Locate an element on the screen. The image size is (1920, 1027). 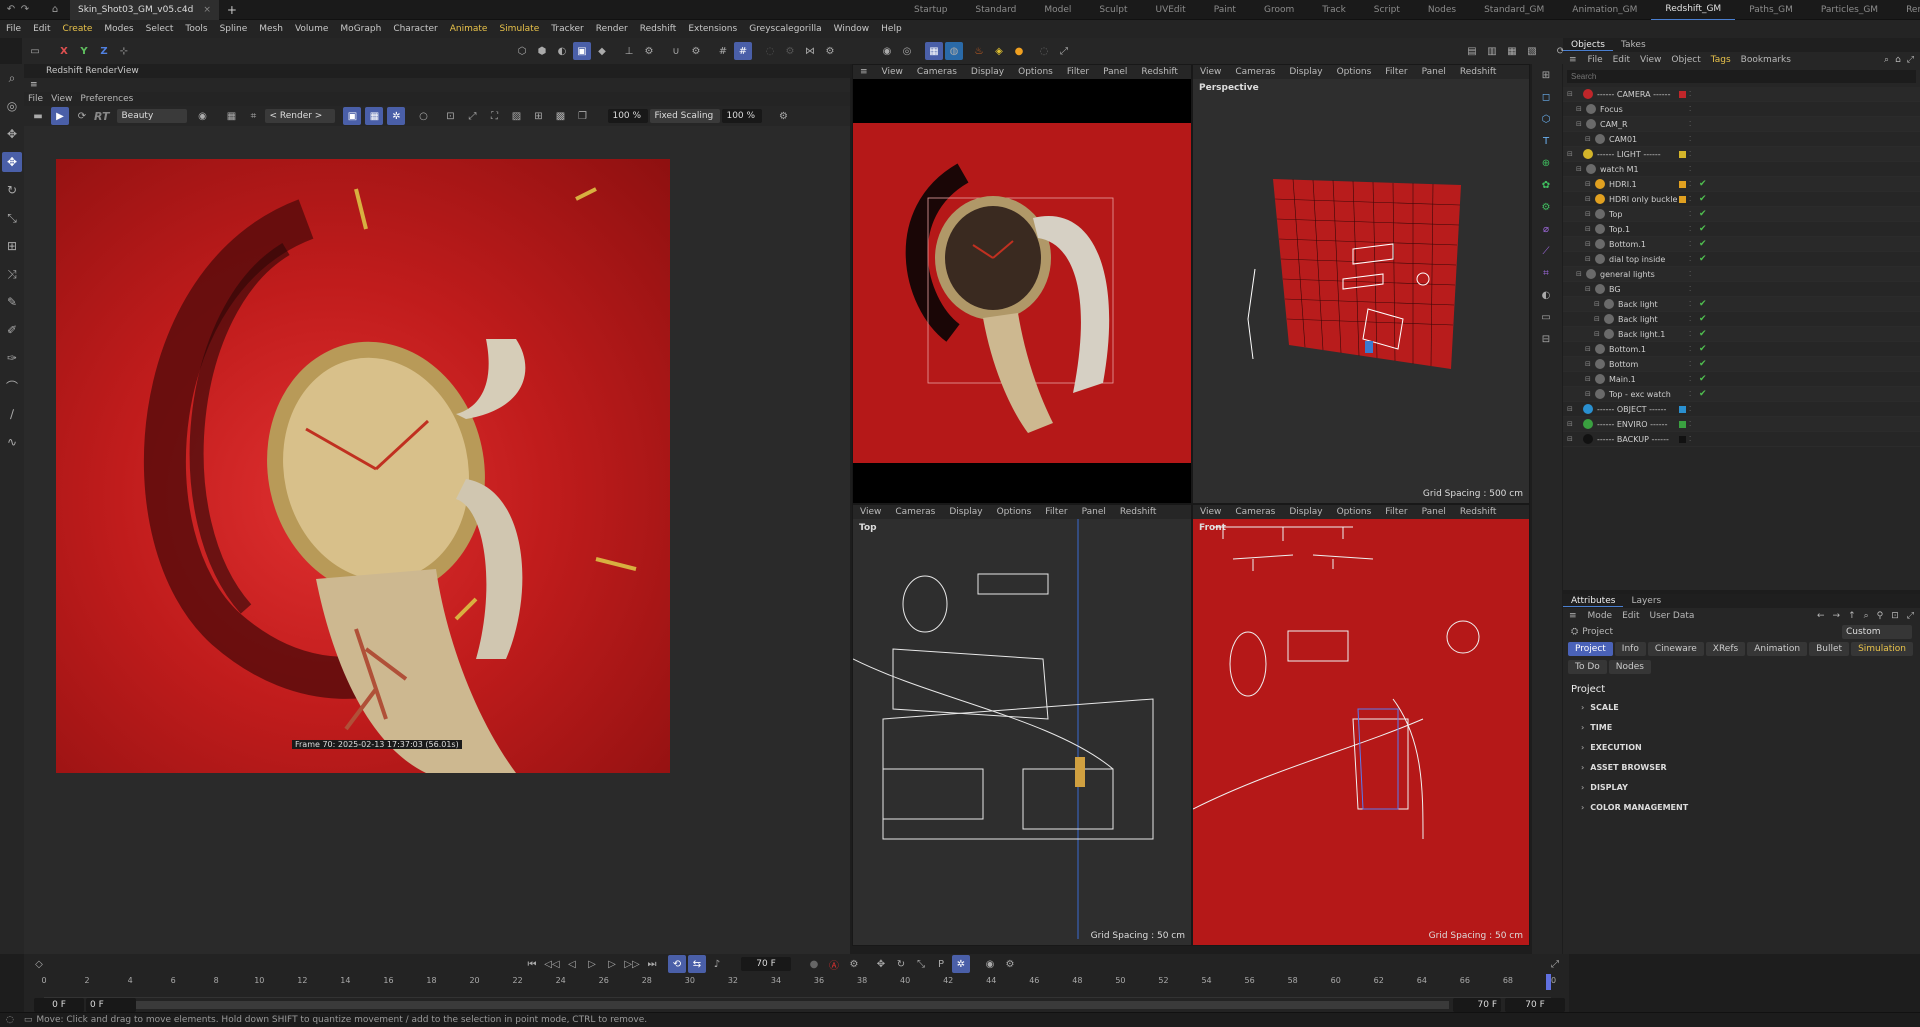
layout-tab-standard: Standard is located at coordinates (995, 10).